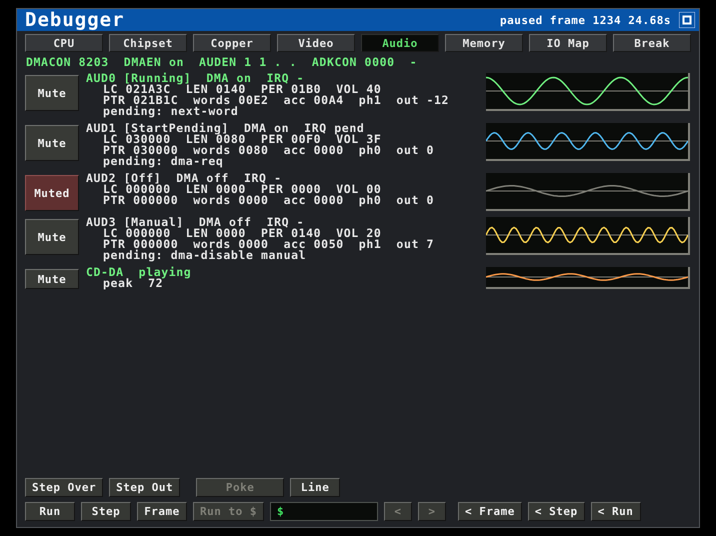 This screenshot has width=716, height=536. Describe the element at coordinates (133, 283) in the screenshot. I see `channel-detail: peak 72` at that location.